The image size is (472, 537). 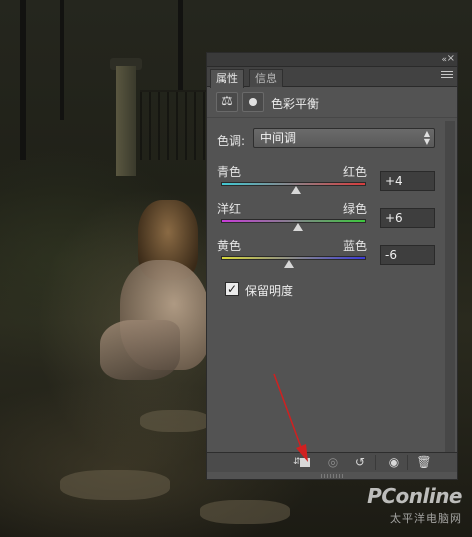 I want to click on view-previous-state-button: ◎, so click(x=333, y=462).